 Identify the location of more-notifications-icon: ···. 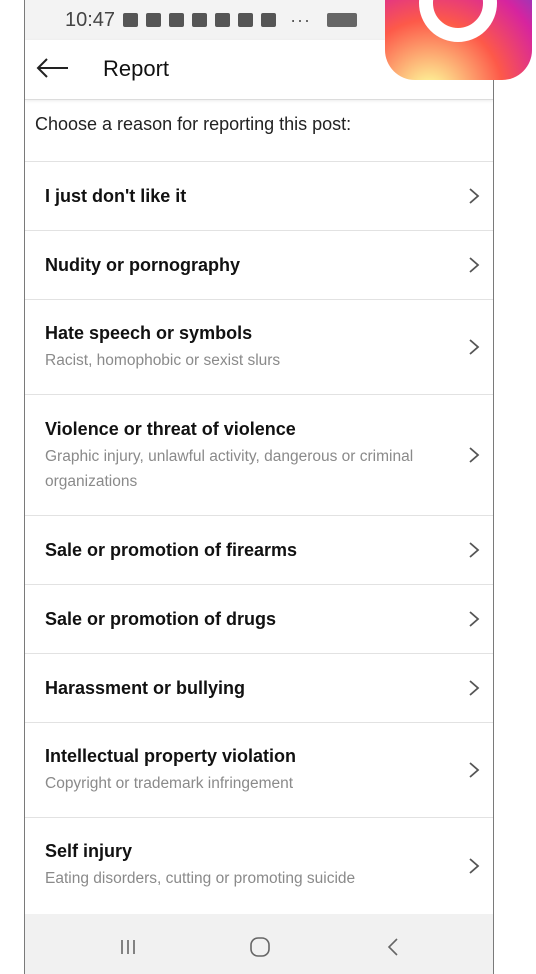
(301, 19).